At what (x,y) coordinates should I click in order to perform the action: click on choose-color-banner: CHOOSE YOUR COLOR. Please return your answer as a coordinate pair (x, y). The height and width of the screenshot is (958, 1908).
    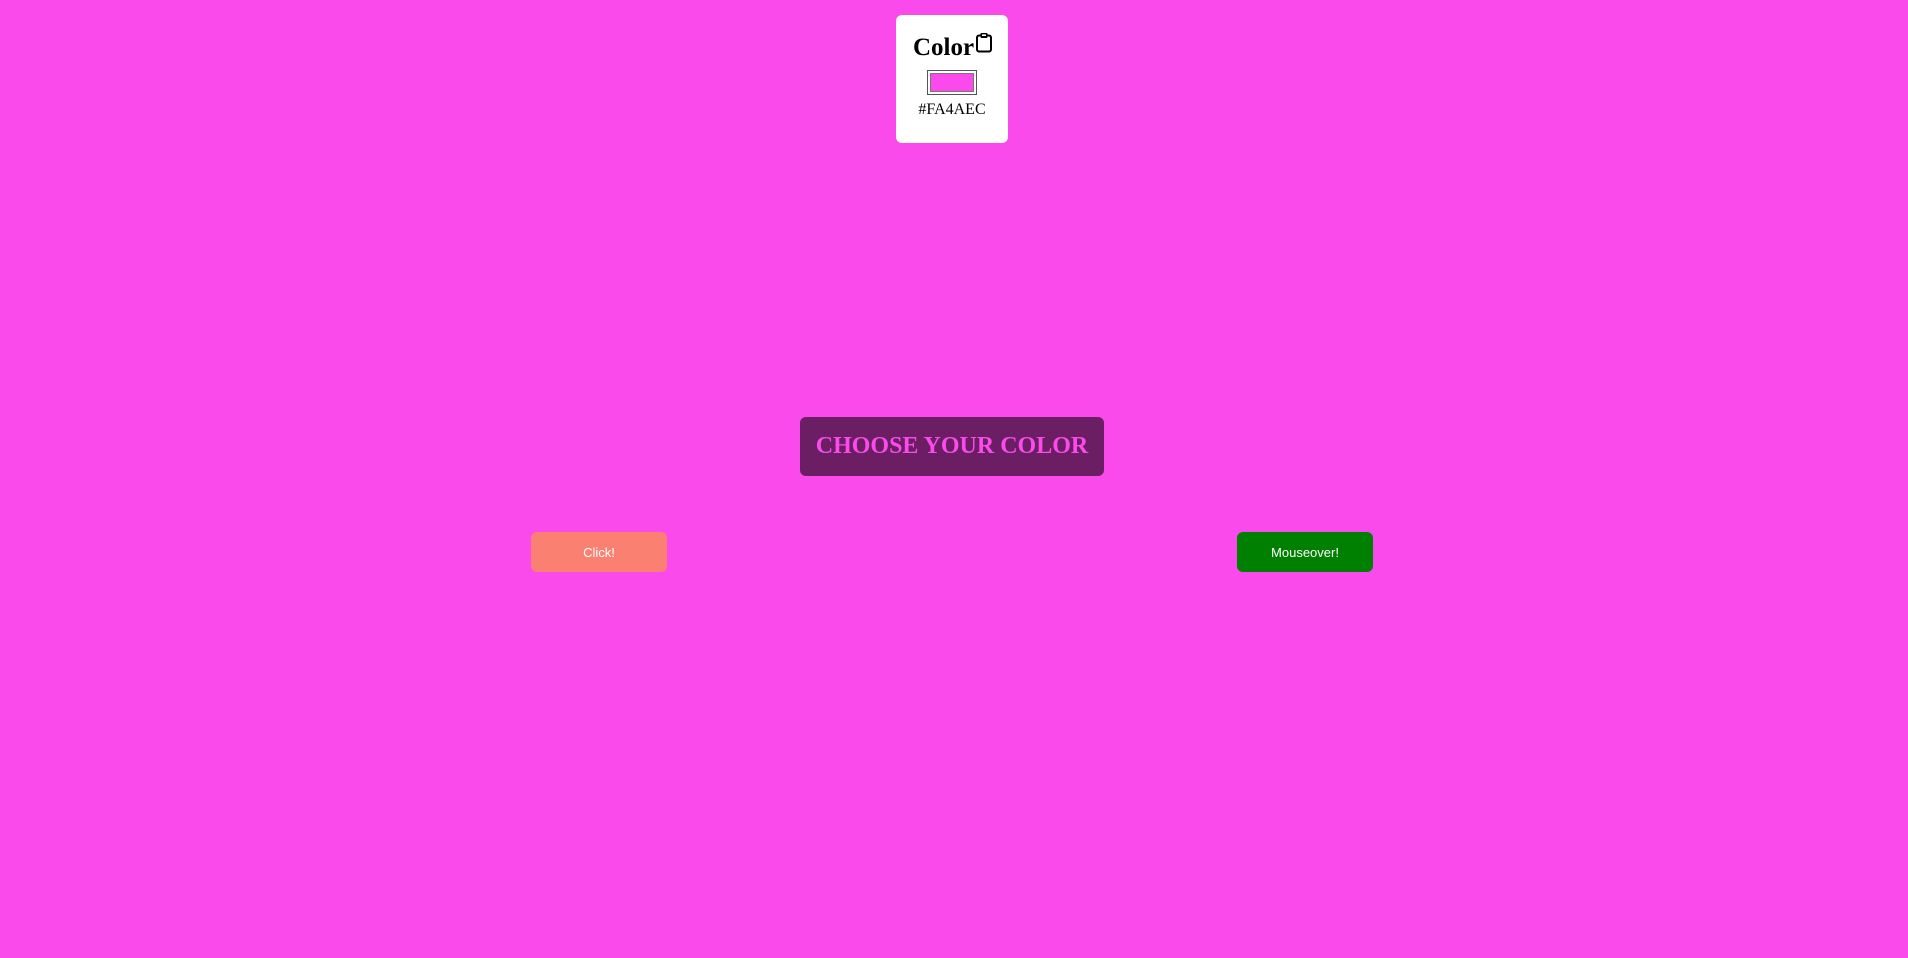
    Looking at the image, I should click on (952, 446).